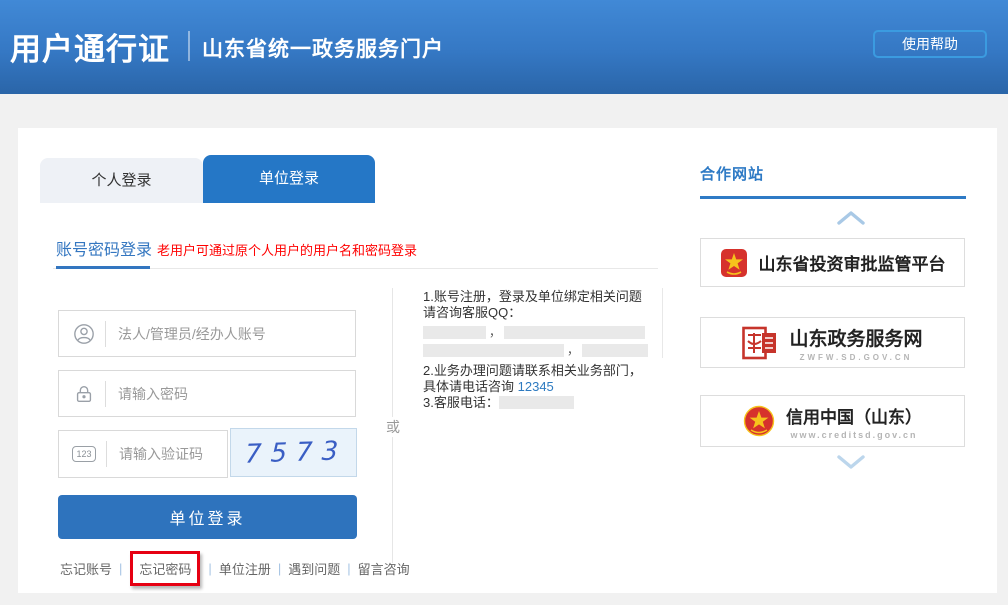  What do you see at coordinates (384, 568) in the screenshot?
I see `feedback-link: 留言咨询` at bounding box center [384, 568].